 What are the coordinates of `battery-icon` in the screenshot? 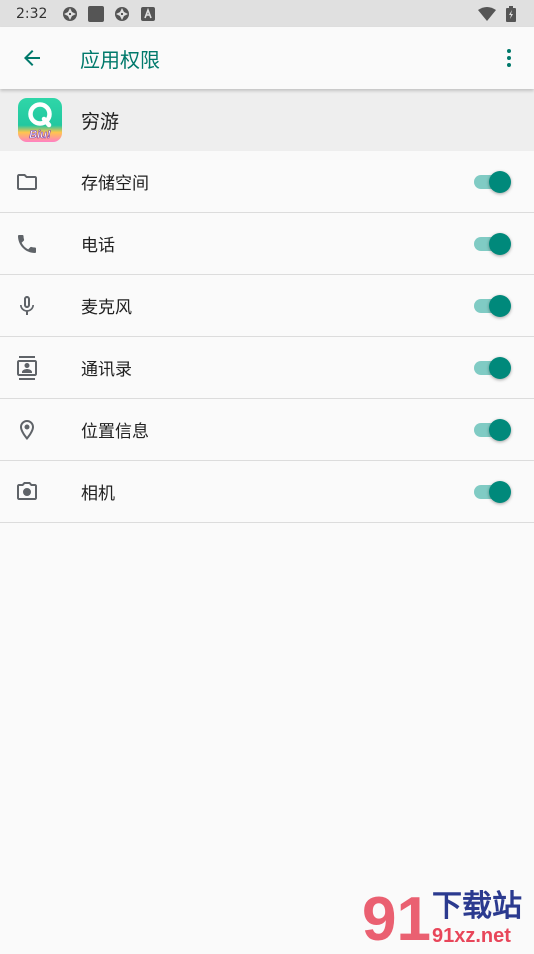 It's located at (511, 14).